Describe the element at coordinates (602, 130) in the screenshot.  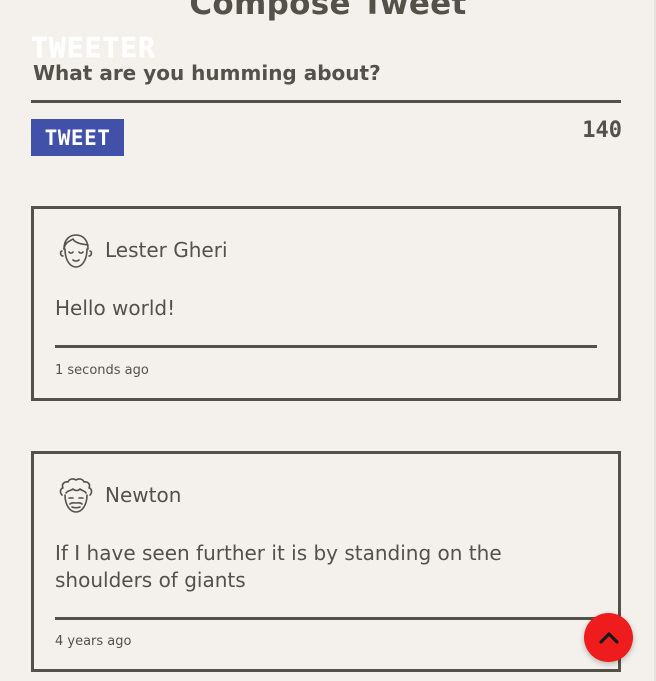
I see `char-counter: 140` at that location.